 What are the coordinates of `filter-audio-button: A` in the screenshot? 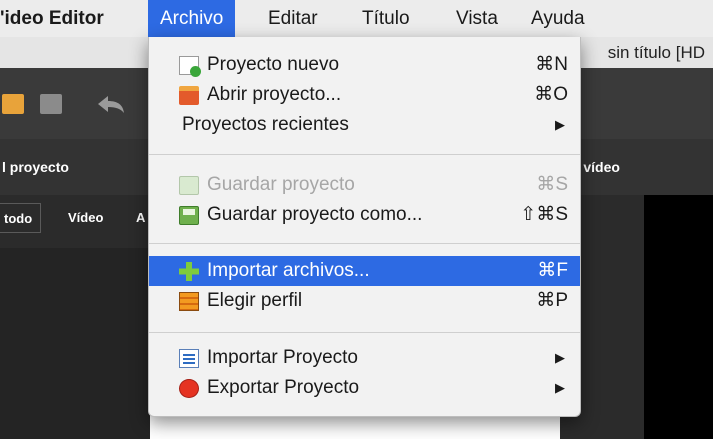 It's located at (140, 218).